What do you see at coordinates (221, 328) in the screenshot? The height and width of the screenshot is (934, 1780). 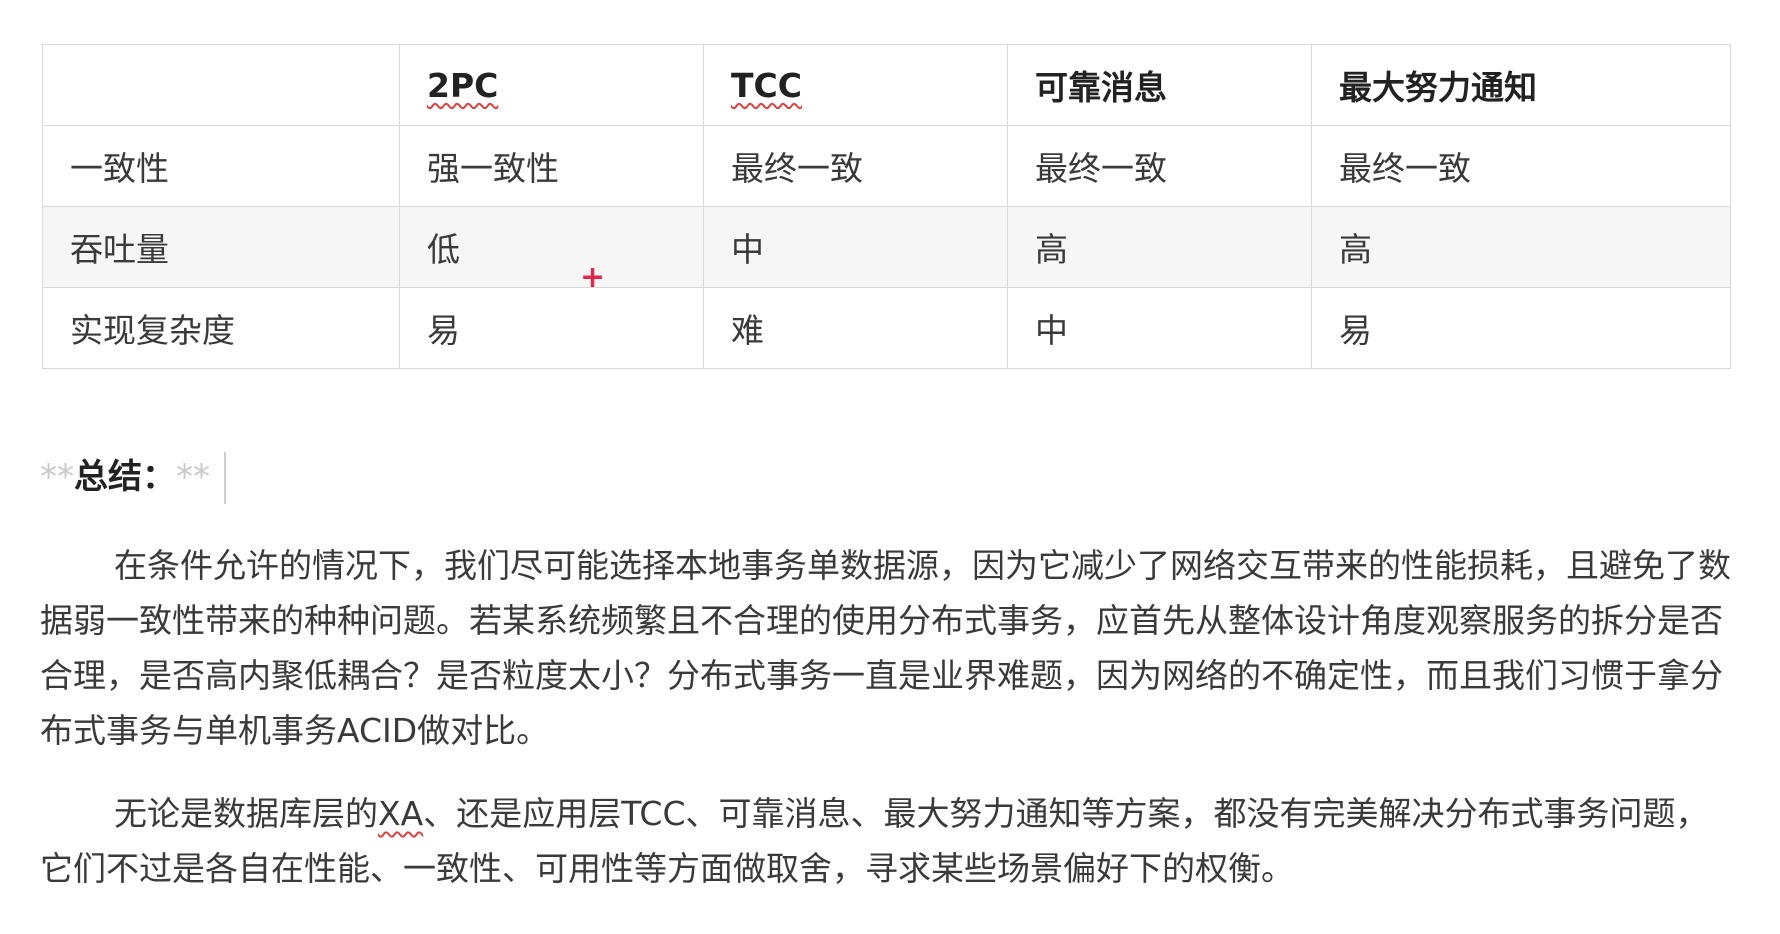 I see `row-label: 实现复杂度` at bounding box center [221, 328].